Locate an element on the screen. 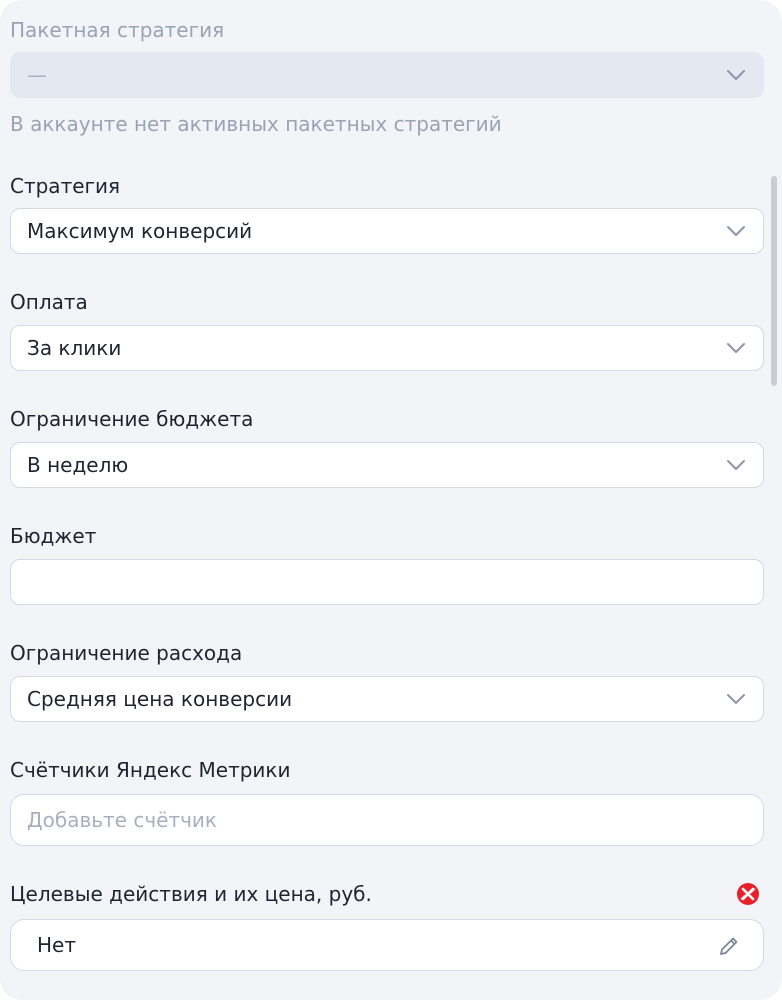 The image size is (782, 1000). payment-field: Оплата За клики is located at coordinates (387, 330).